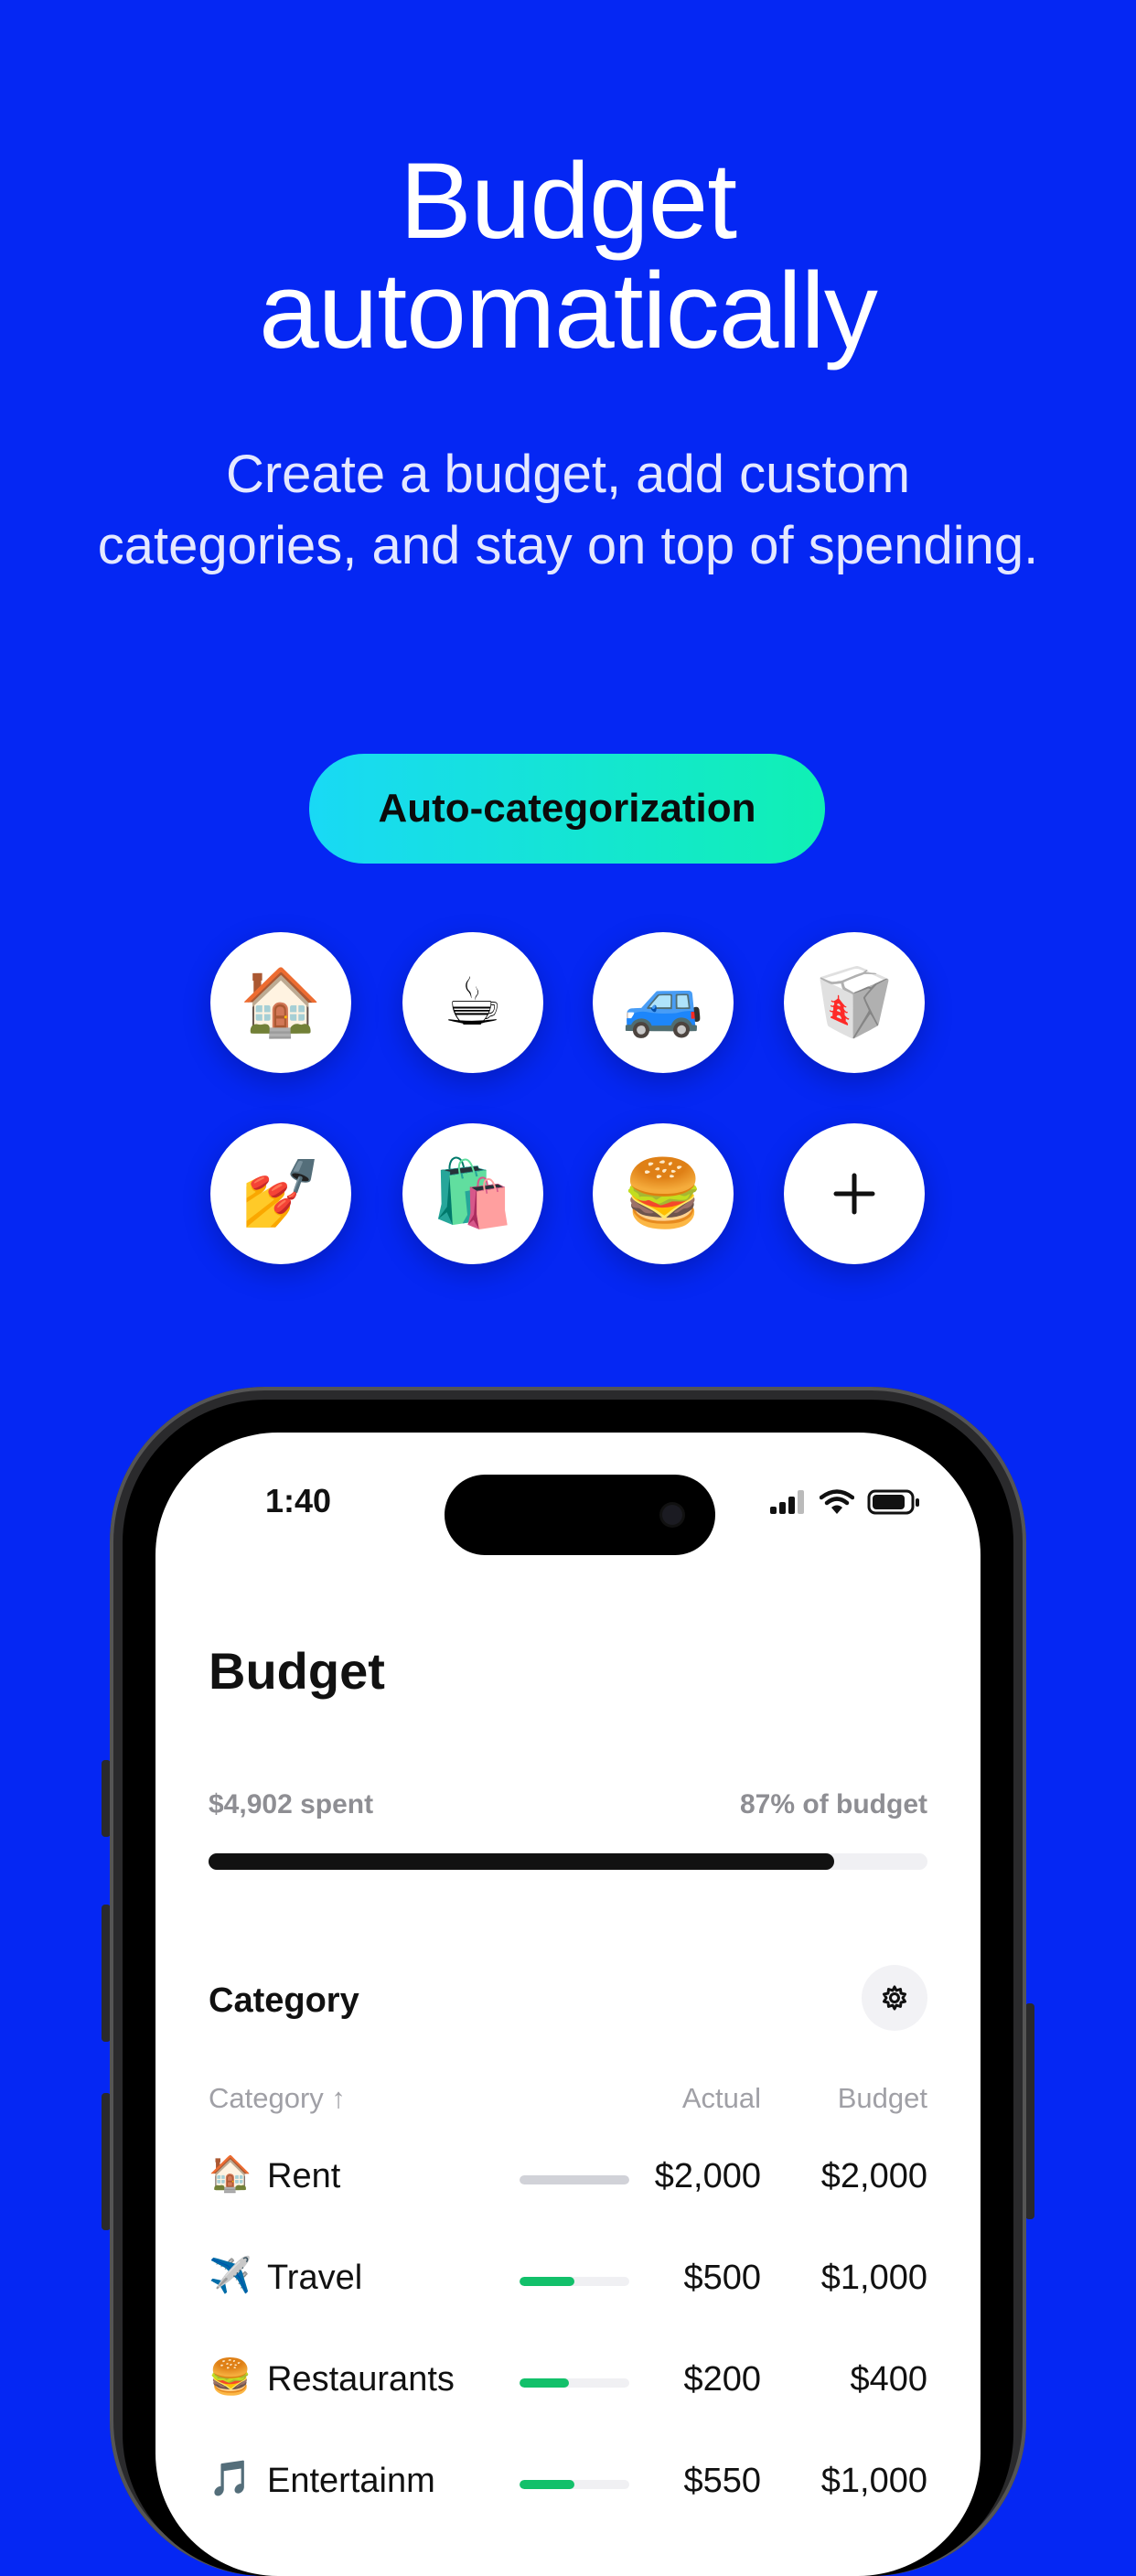  Describe the element at coordinates (472, 1194) in the screenshot. I see `shopping-bags-icon: 🛍️` at that location.